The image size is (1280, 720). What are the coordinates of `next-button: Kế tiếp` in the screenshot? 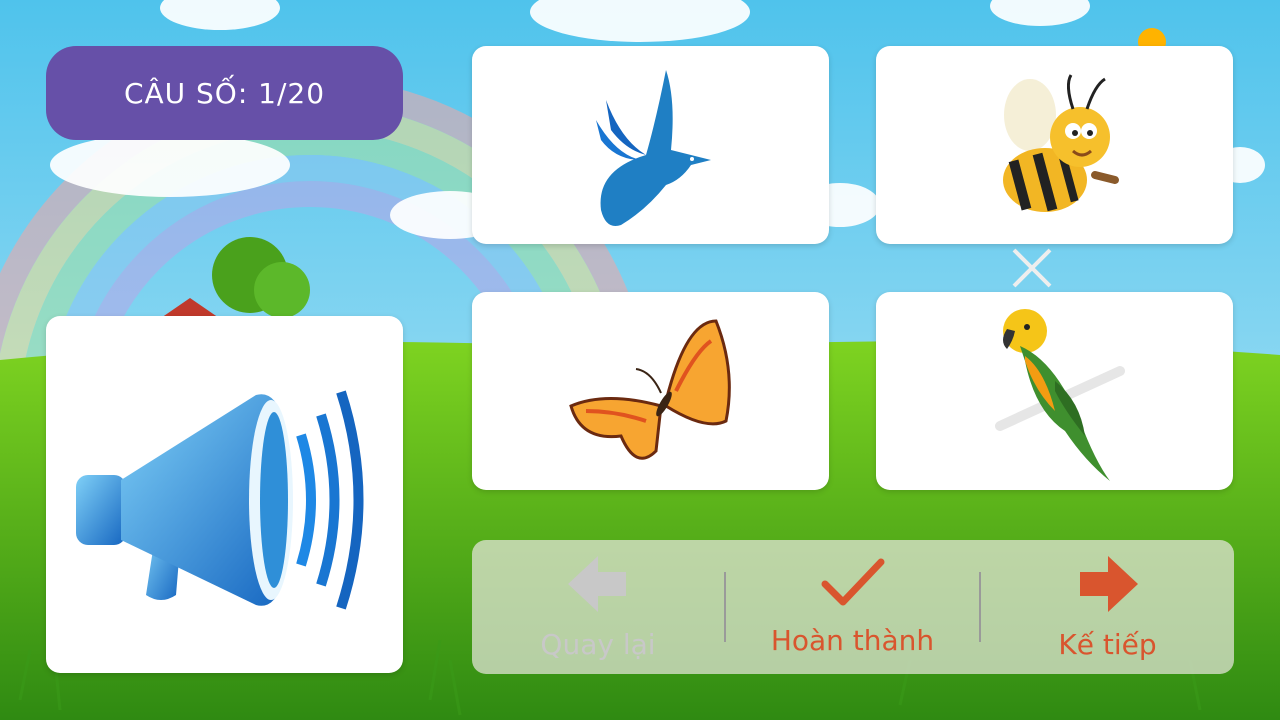 It's located at (1107, 607).